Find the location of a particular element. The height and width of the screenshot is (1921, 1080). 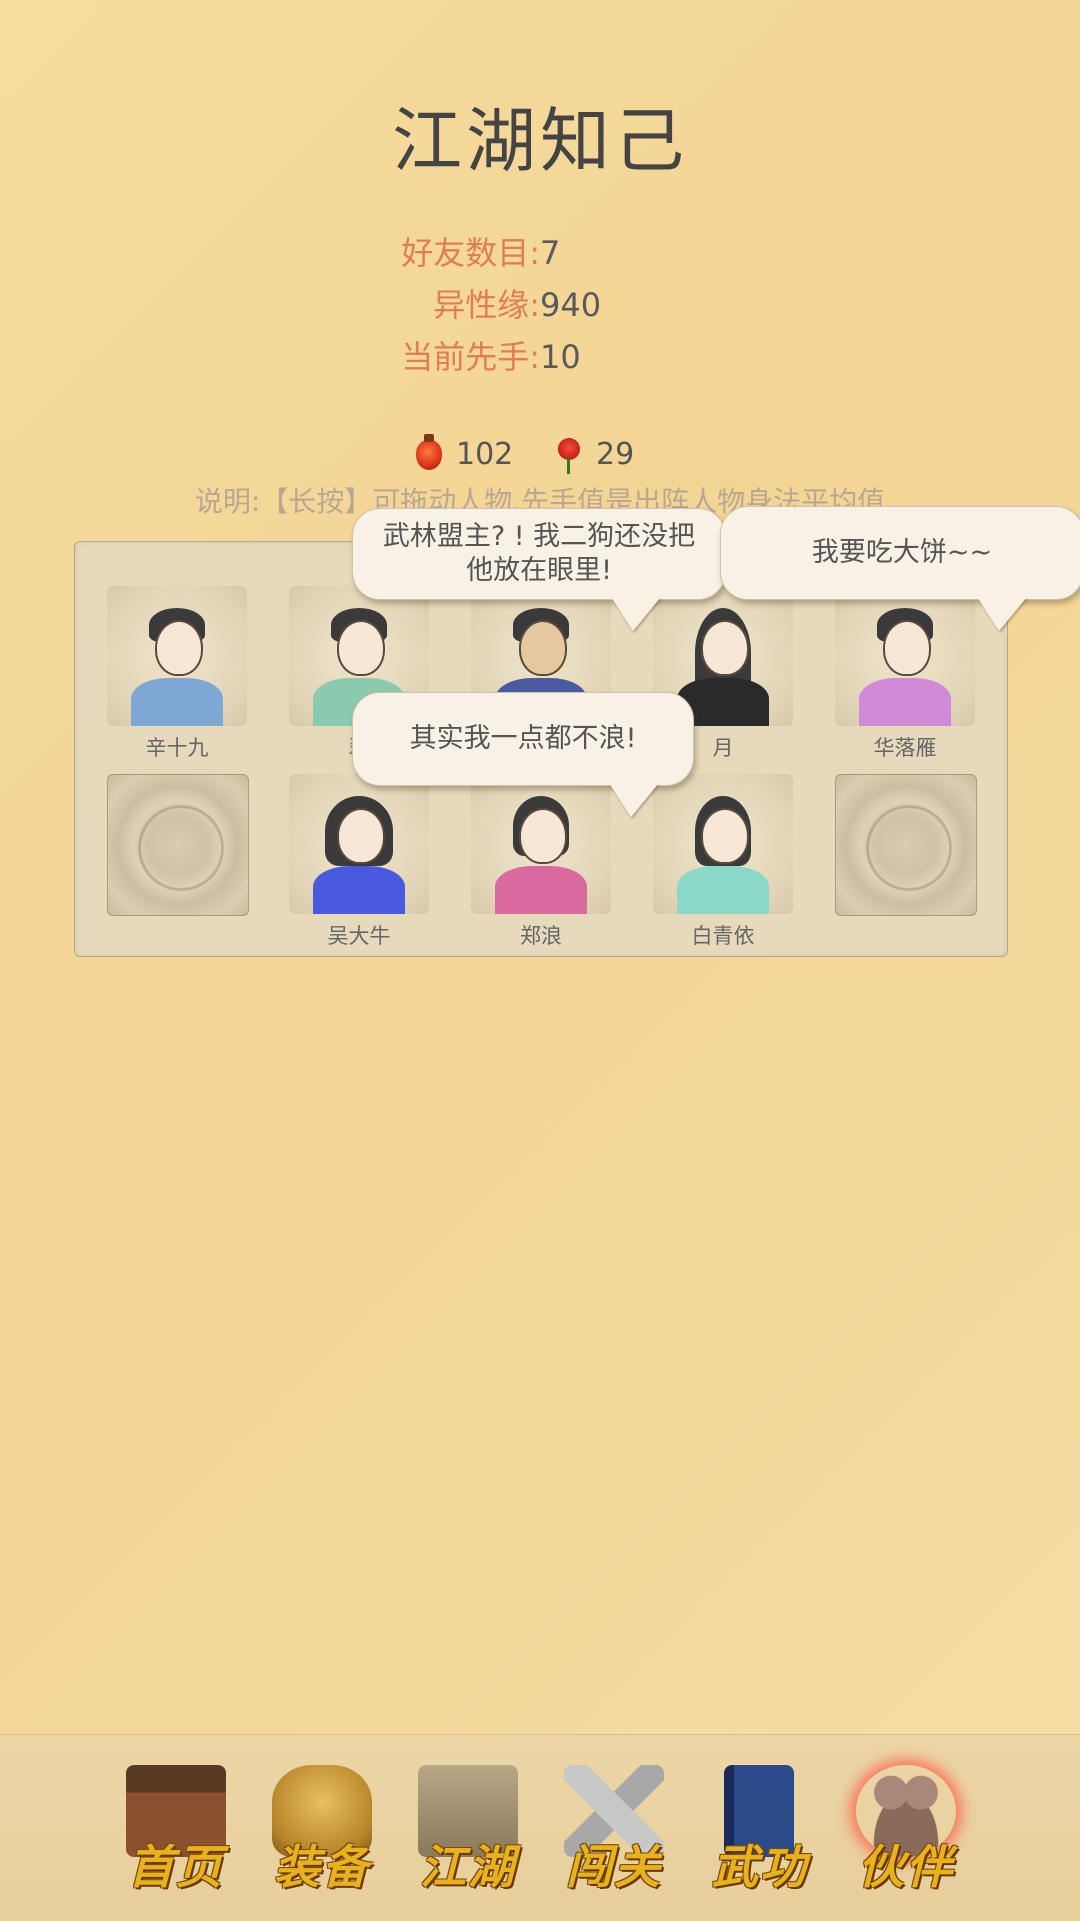

gourd-currency: 102 is located at coordinates (471, 455).